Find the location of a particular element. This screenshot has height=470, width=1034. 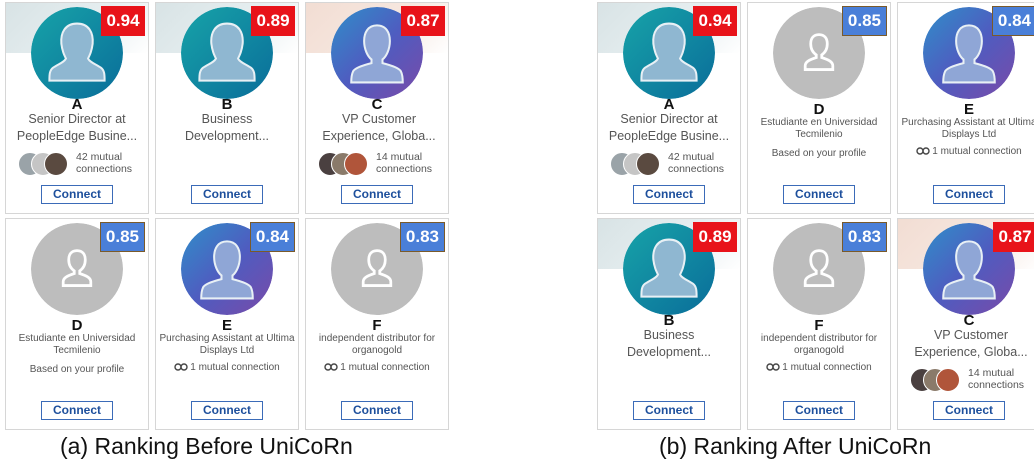

caption-after: (b) Ranking After UniCoRn is located at coordinates (795, 446).